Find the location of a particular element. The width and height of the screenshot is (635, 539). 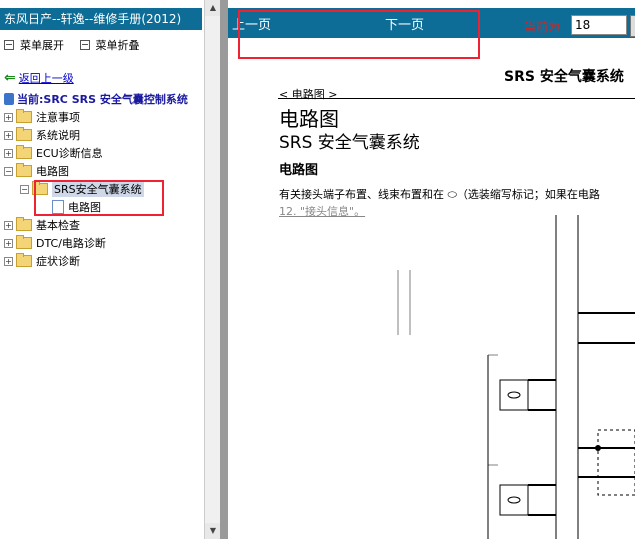

heading-secondary: SRS 安全气囊系统 is located at coordinates (349, 143).